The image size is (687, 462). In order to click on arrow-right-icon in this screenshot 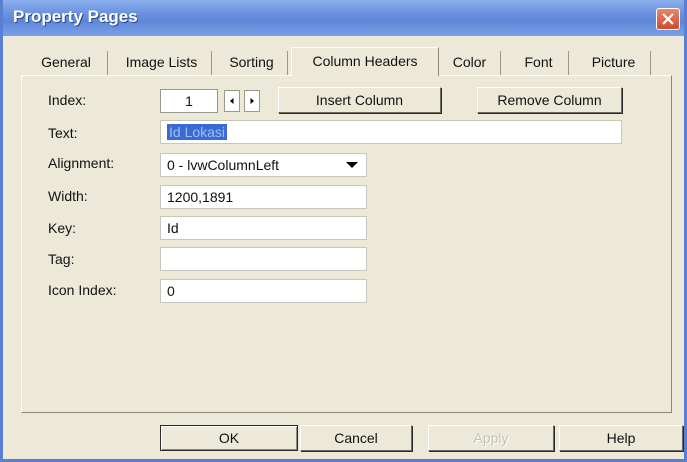, I will do `click(252, 101)`.